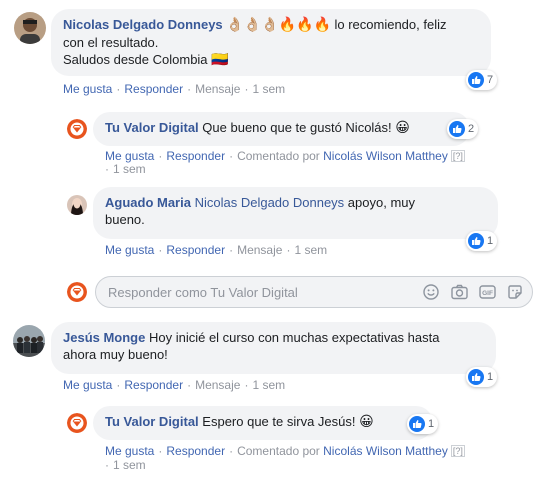  What do you see at coordinates (203, 292) in the screenshot?
I see `reply-placeholder: Responder como Tu Valor Digital` at bounding box center [203, 292].